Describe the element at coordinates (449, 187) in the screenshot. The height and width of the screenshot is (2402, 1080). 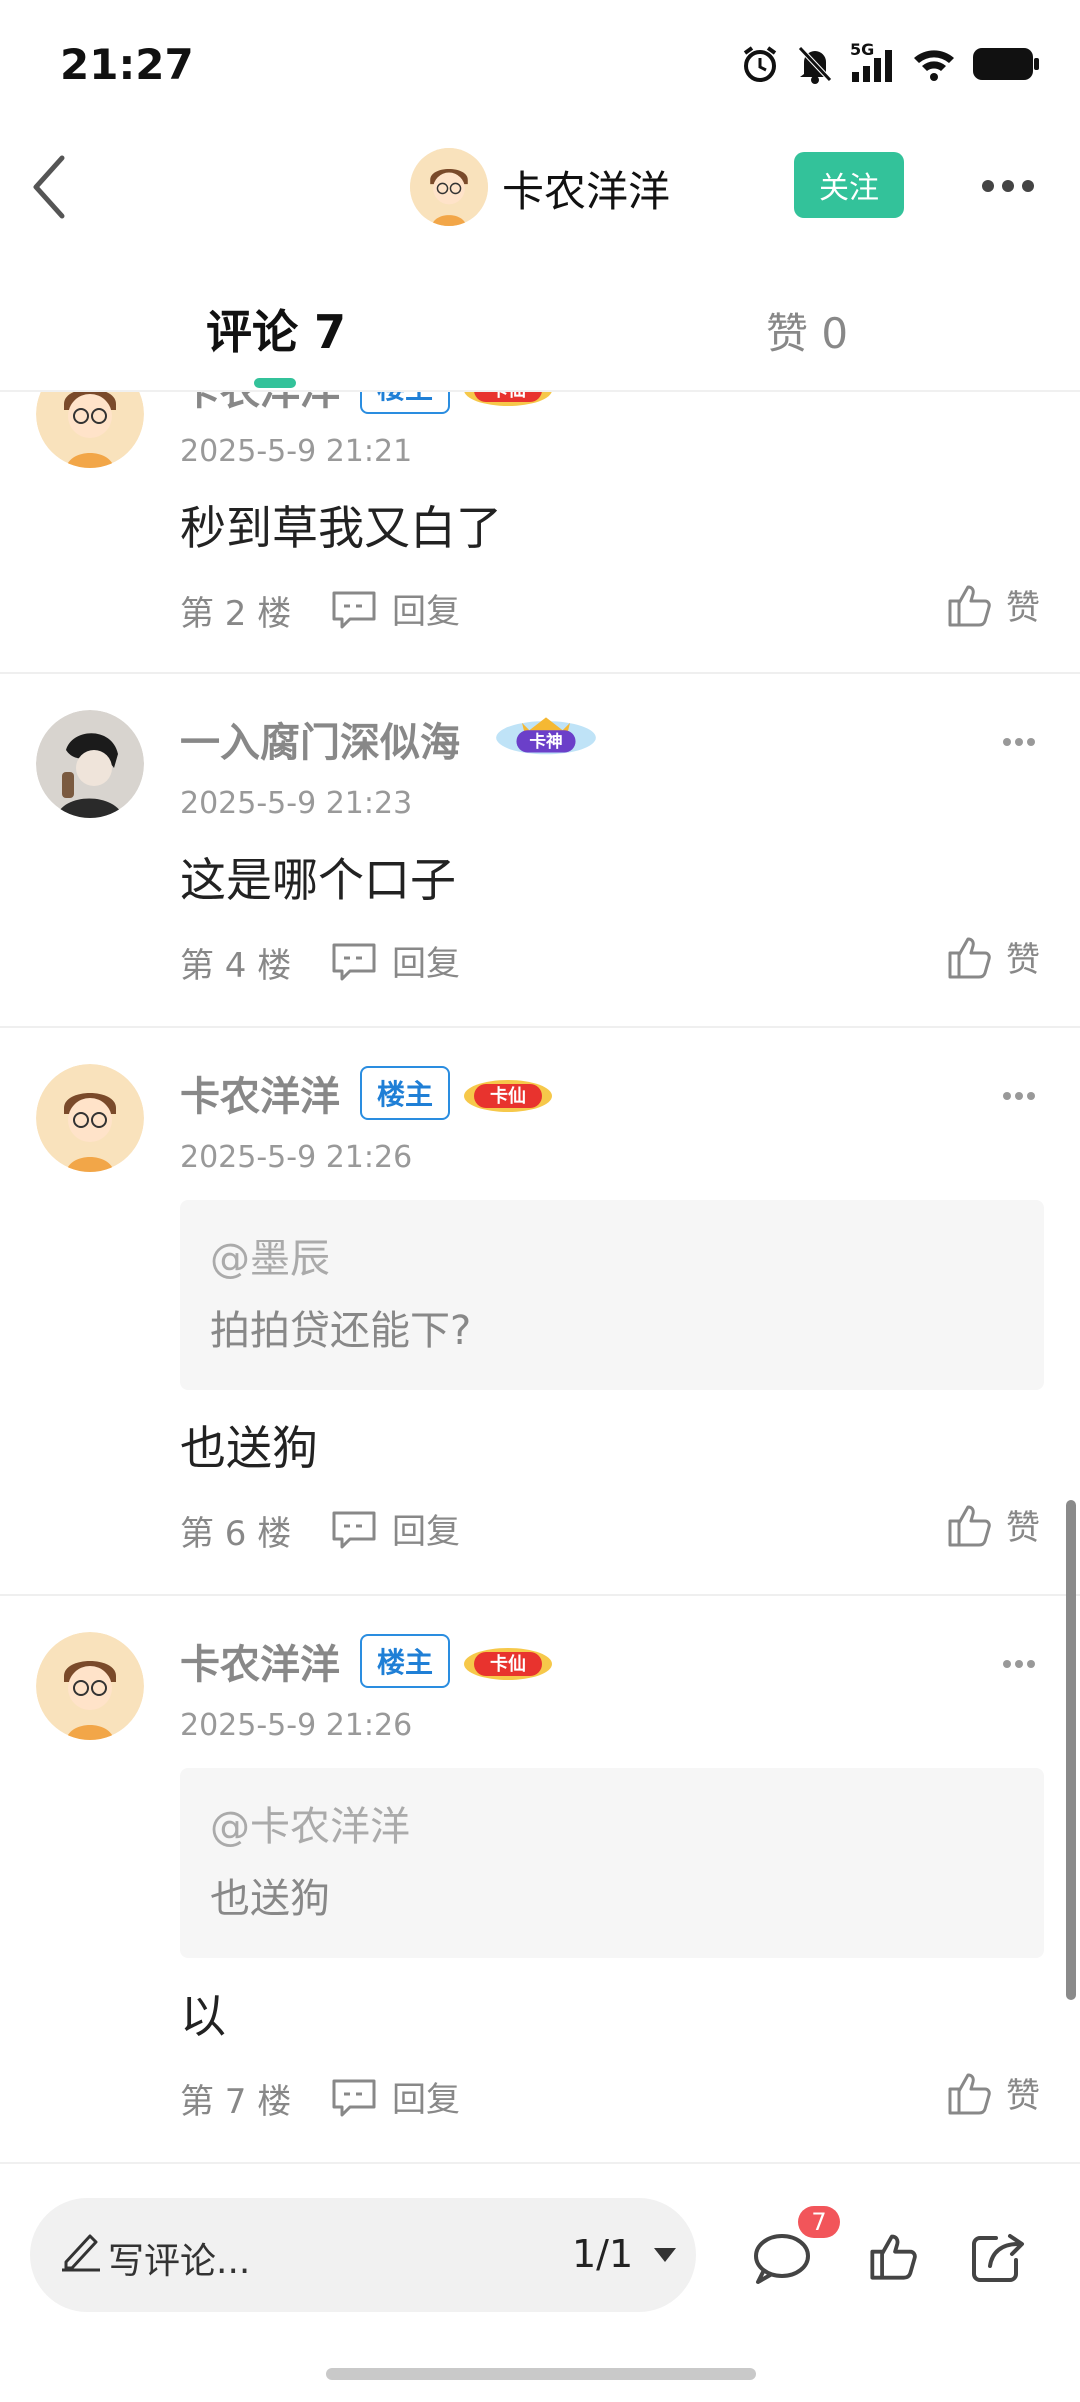
I see `author-avatar` at that location.